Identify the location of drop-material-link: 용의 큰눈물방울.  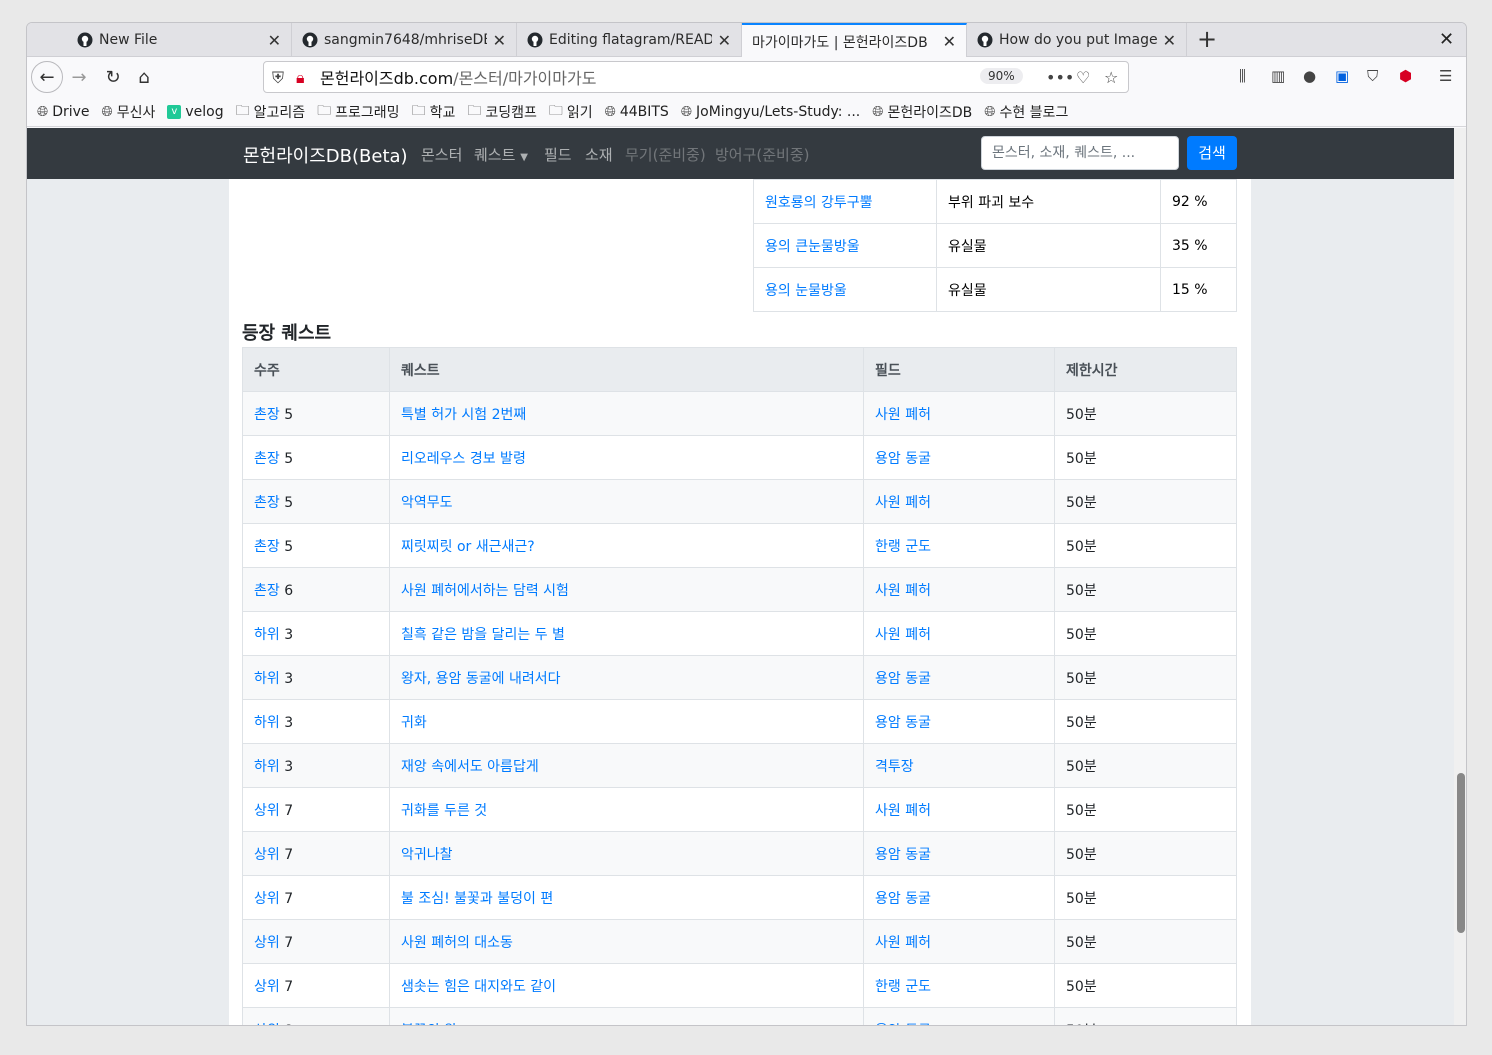
(845, 245).